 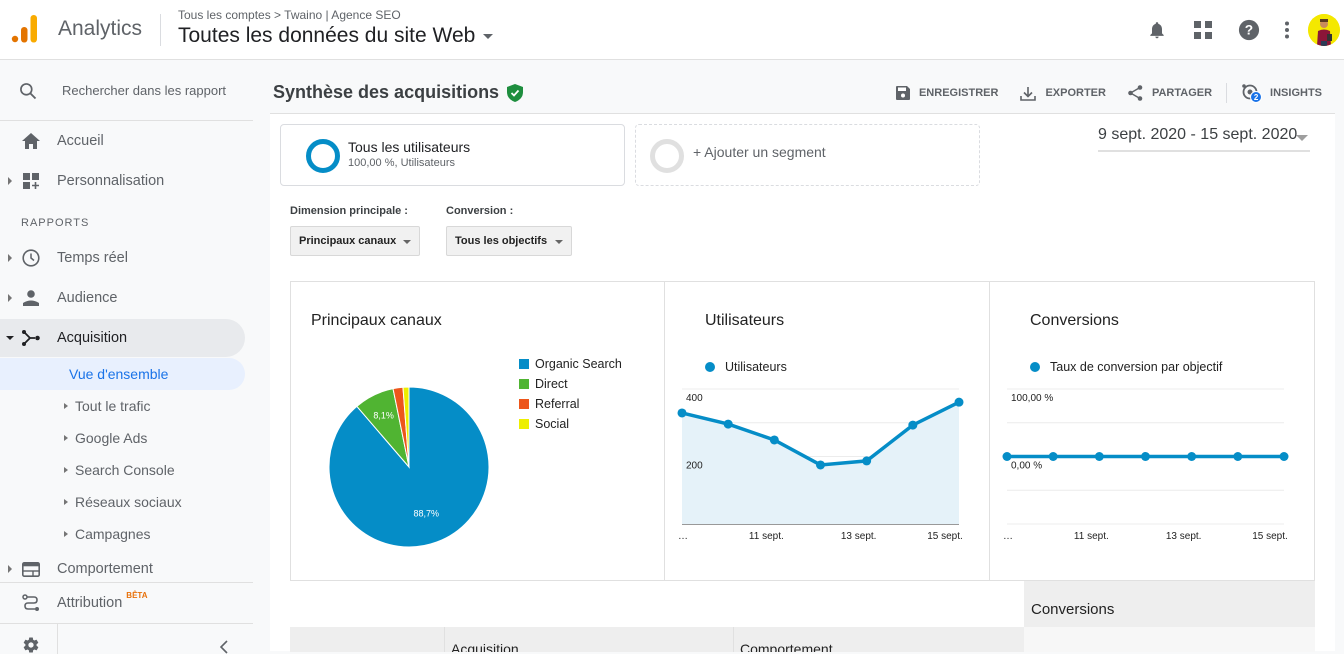 What do you see at coordinates (756, 367) in the screenshot?
I see `legend-label: Utilisateurs` at bounding box center [756, 367].